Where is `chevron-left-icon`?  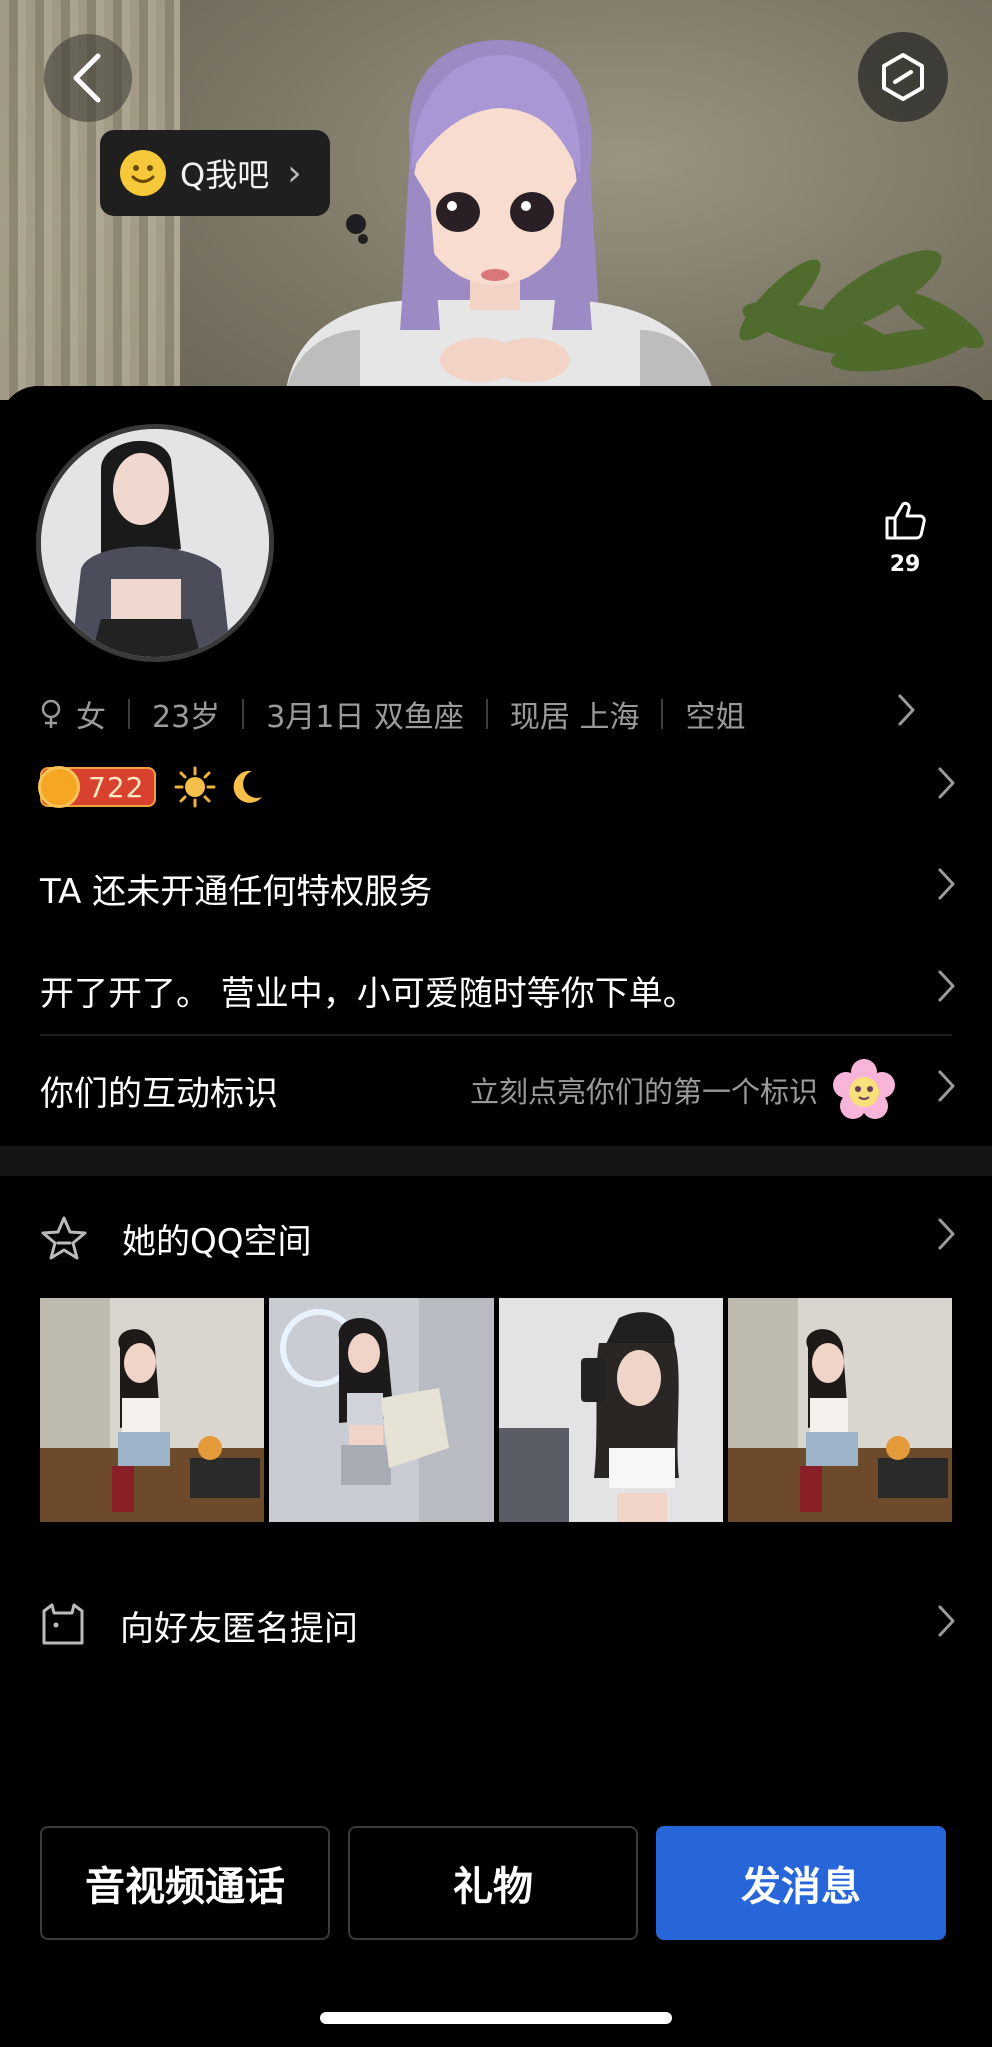 chevron-left-icon is located at coordinates (87, 78).